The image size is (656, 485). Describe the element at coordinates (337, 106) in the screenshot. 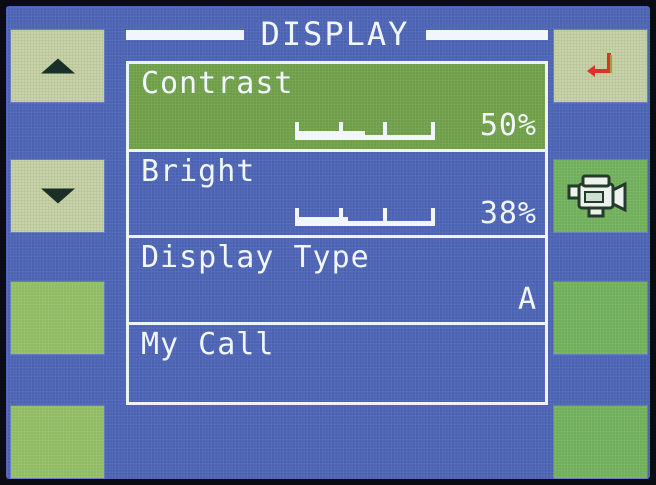

I see `menu-item-contrast: Contrast 50%` at that location.